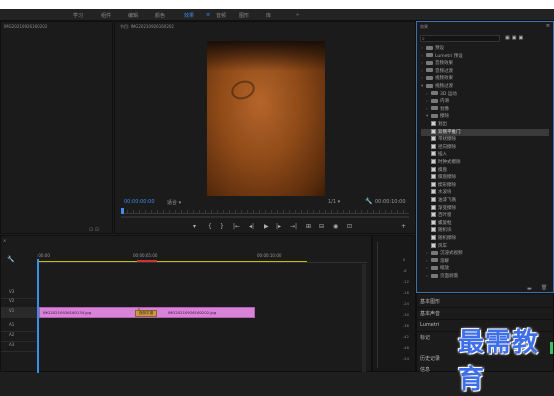 This screenshot has height=396, width=554. Describe the element at coordinates (403, 226) in the screenshot. I see `add-button: +` at that location.